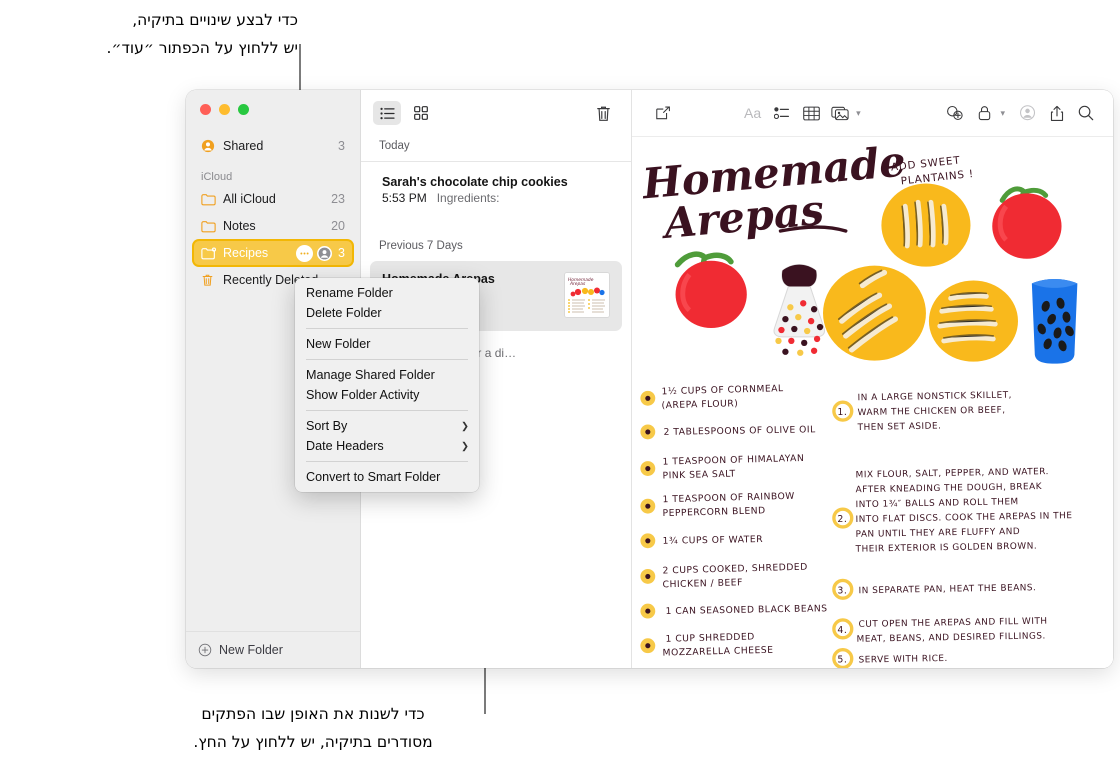  Describe the element at coordinates (273, 146) in the screenshot. I see `sidebar-item-shared: Shared 3` at that location.